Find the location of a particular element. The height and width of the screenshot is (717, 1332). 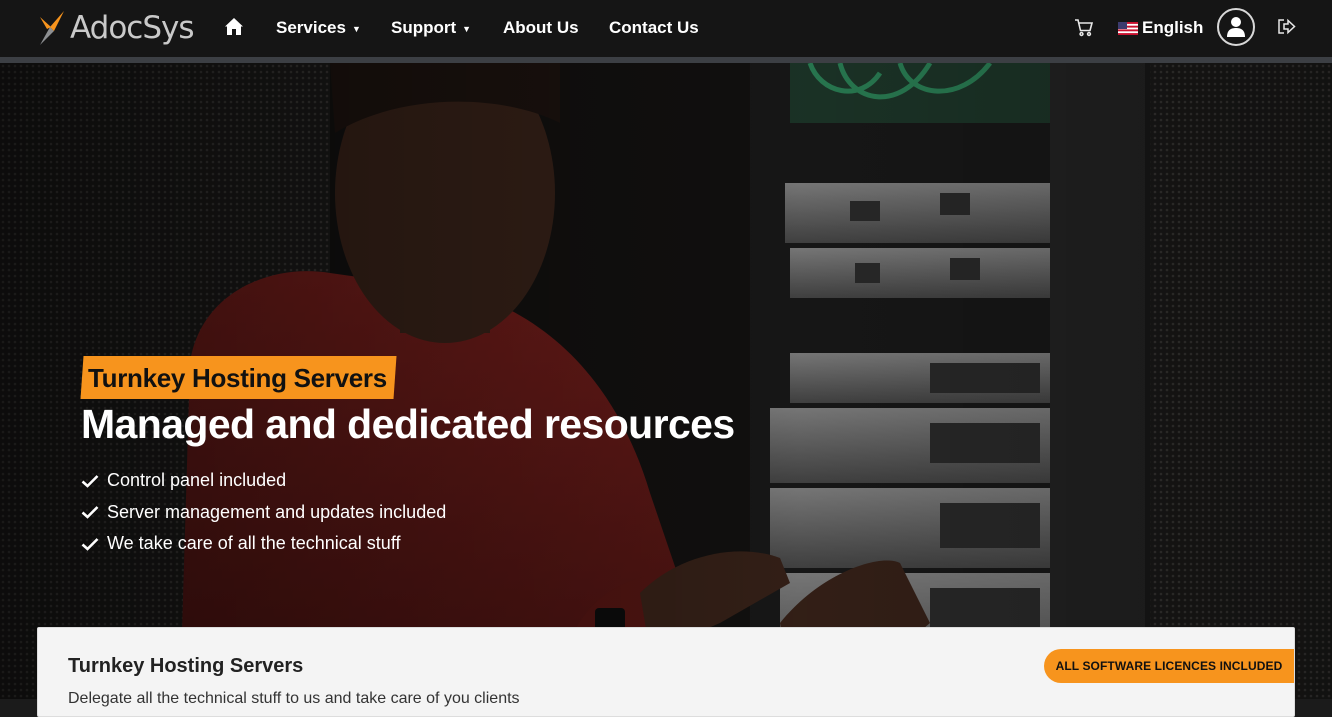

brand-logo: AdocSys is located at coordinates (116, 28).